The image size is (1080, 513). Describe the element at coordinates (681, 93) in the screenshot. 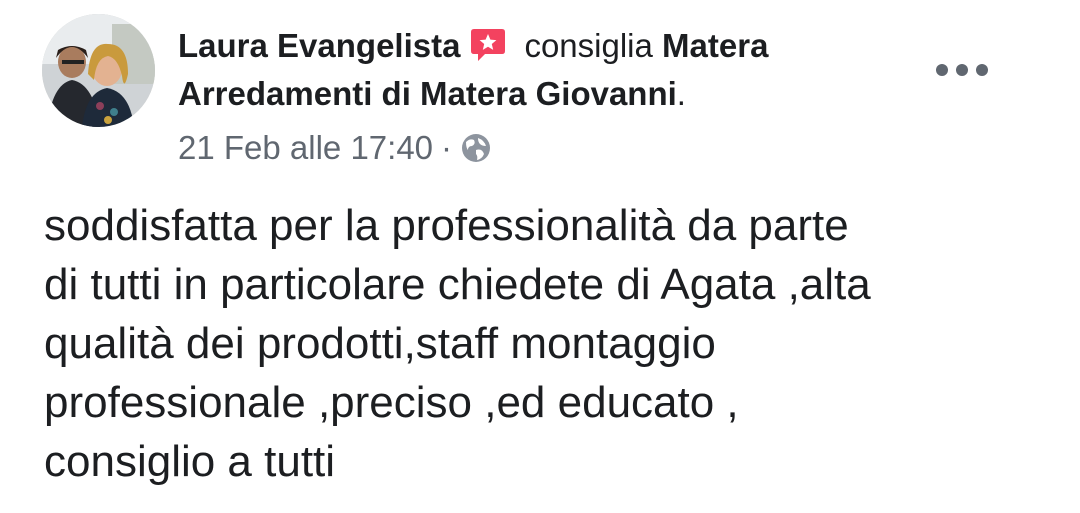

I see `page-name-suffix: .` at that location.